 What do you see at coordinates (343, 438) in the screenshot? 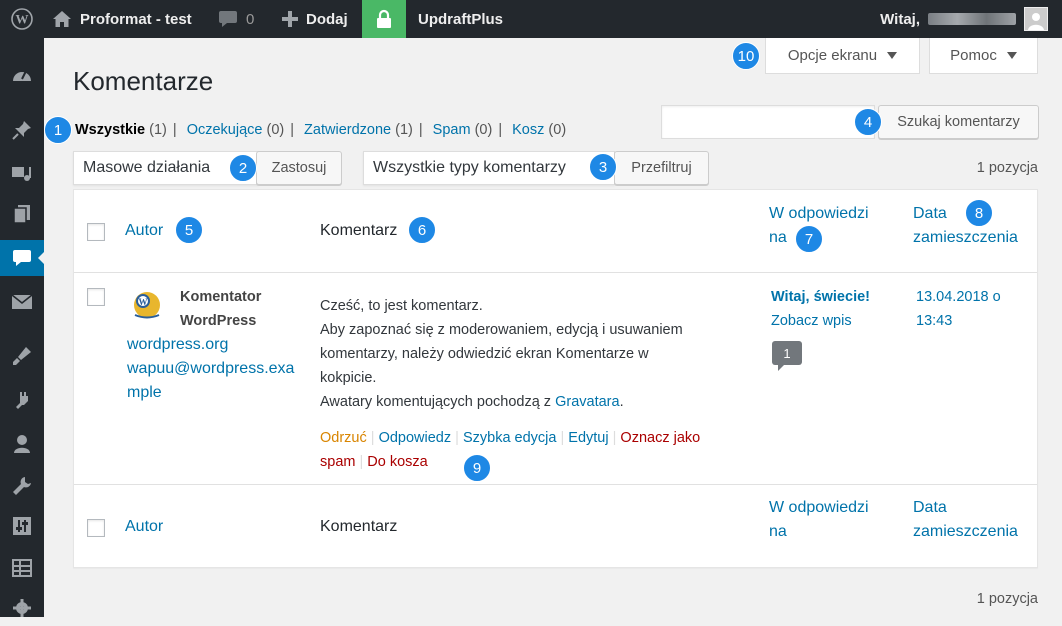
I see `unapprove-link: Odrzuć` at bounding box center [343, 438].